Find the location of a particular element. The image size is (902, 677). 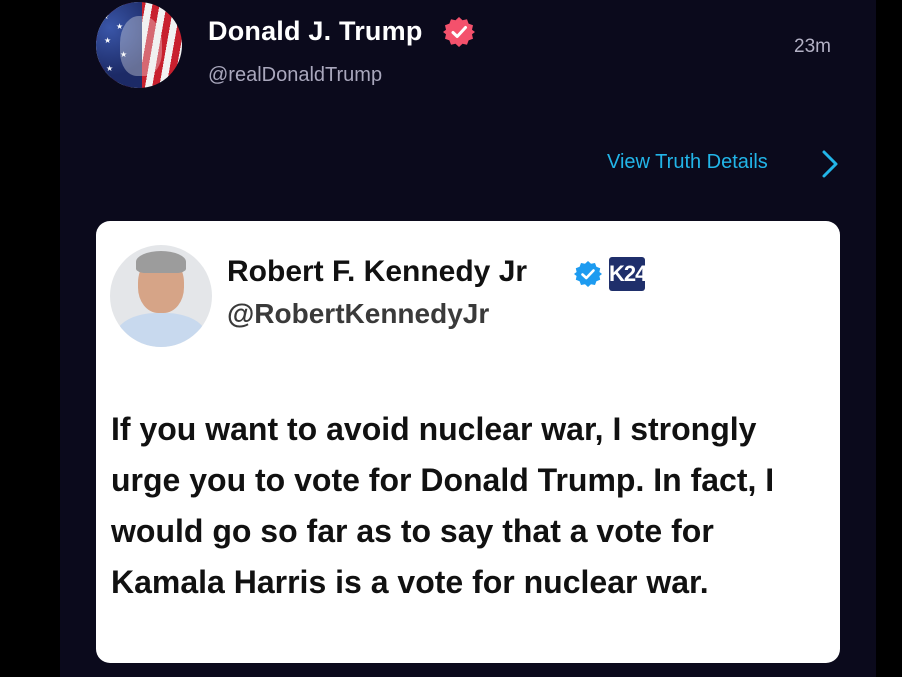

k24-badge: K24 is located at coordinates (627, 274).